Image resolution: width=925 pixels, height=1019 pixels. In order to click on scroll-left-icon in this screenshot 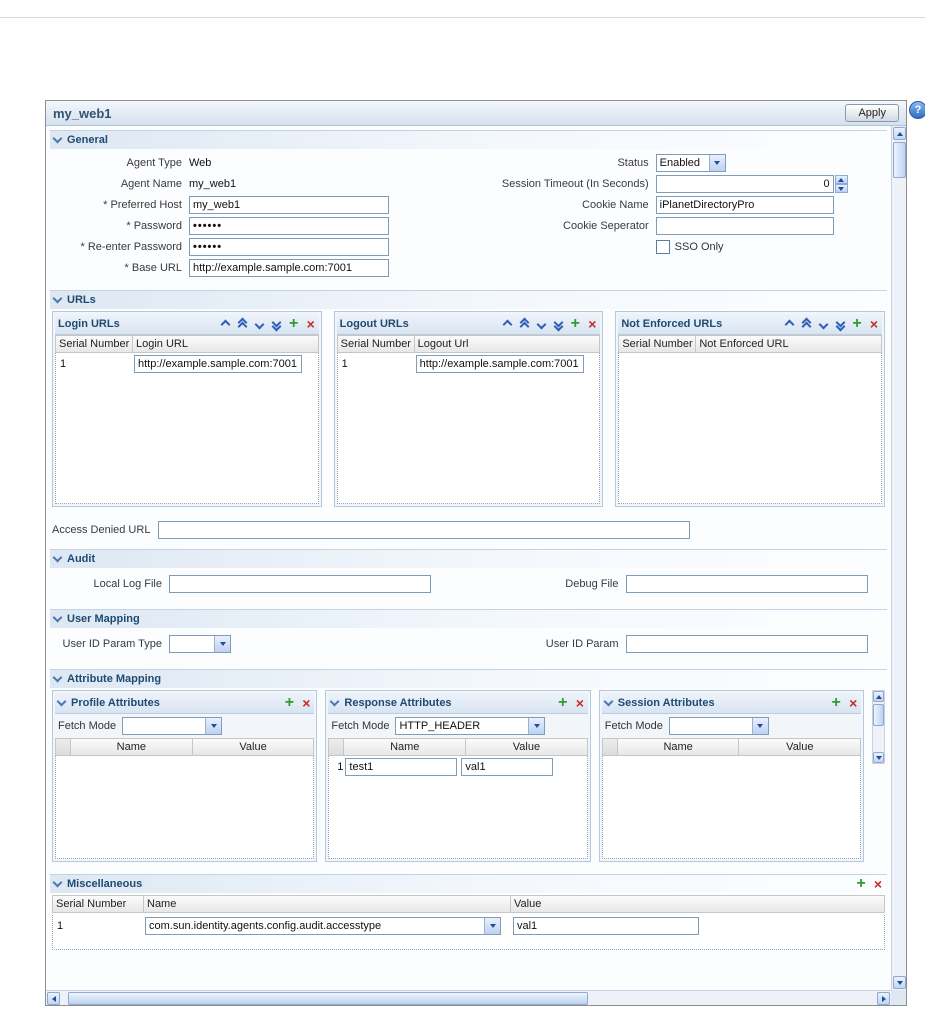, I will do `click(53, 998)`.